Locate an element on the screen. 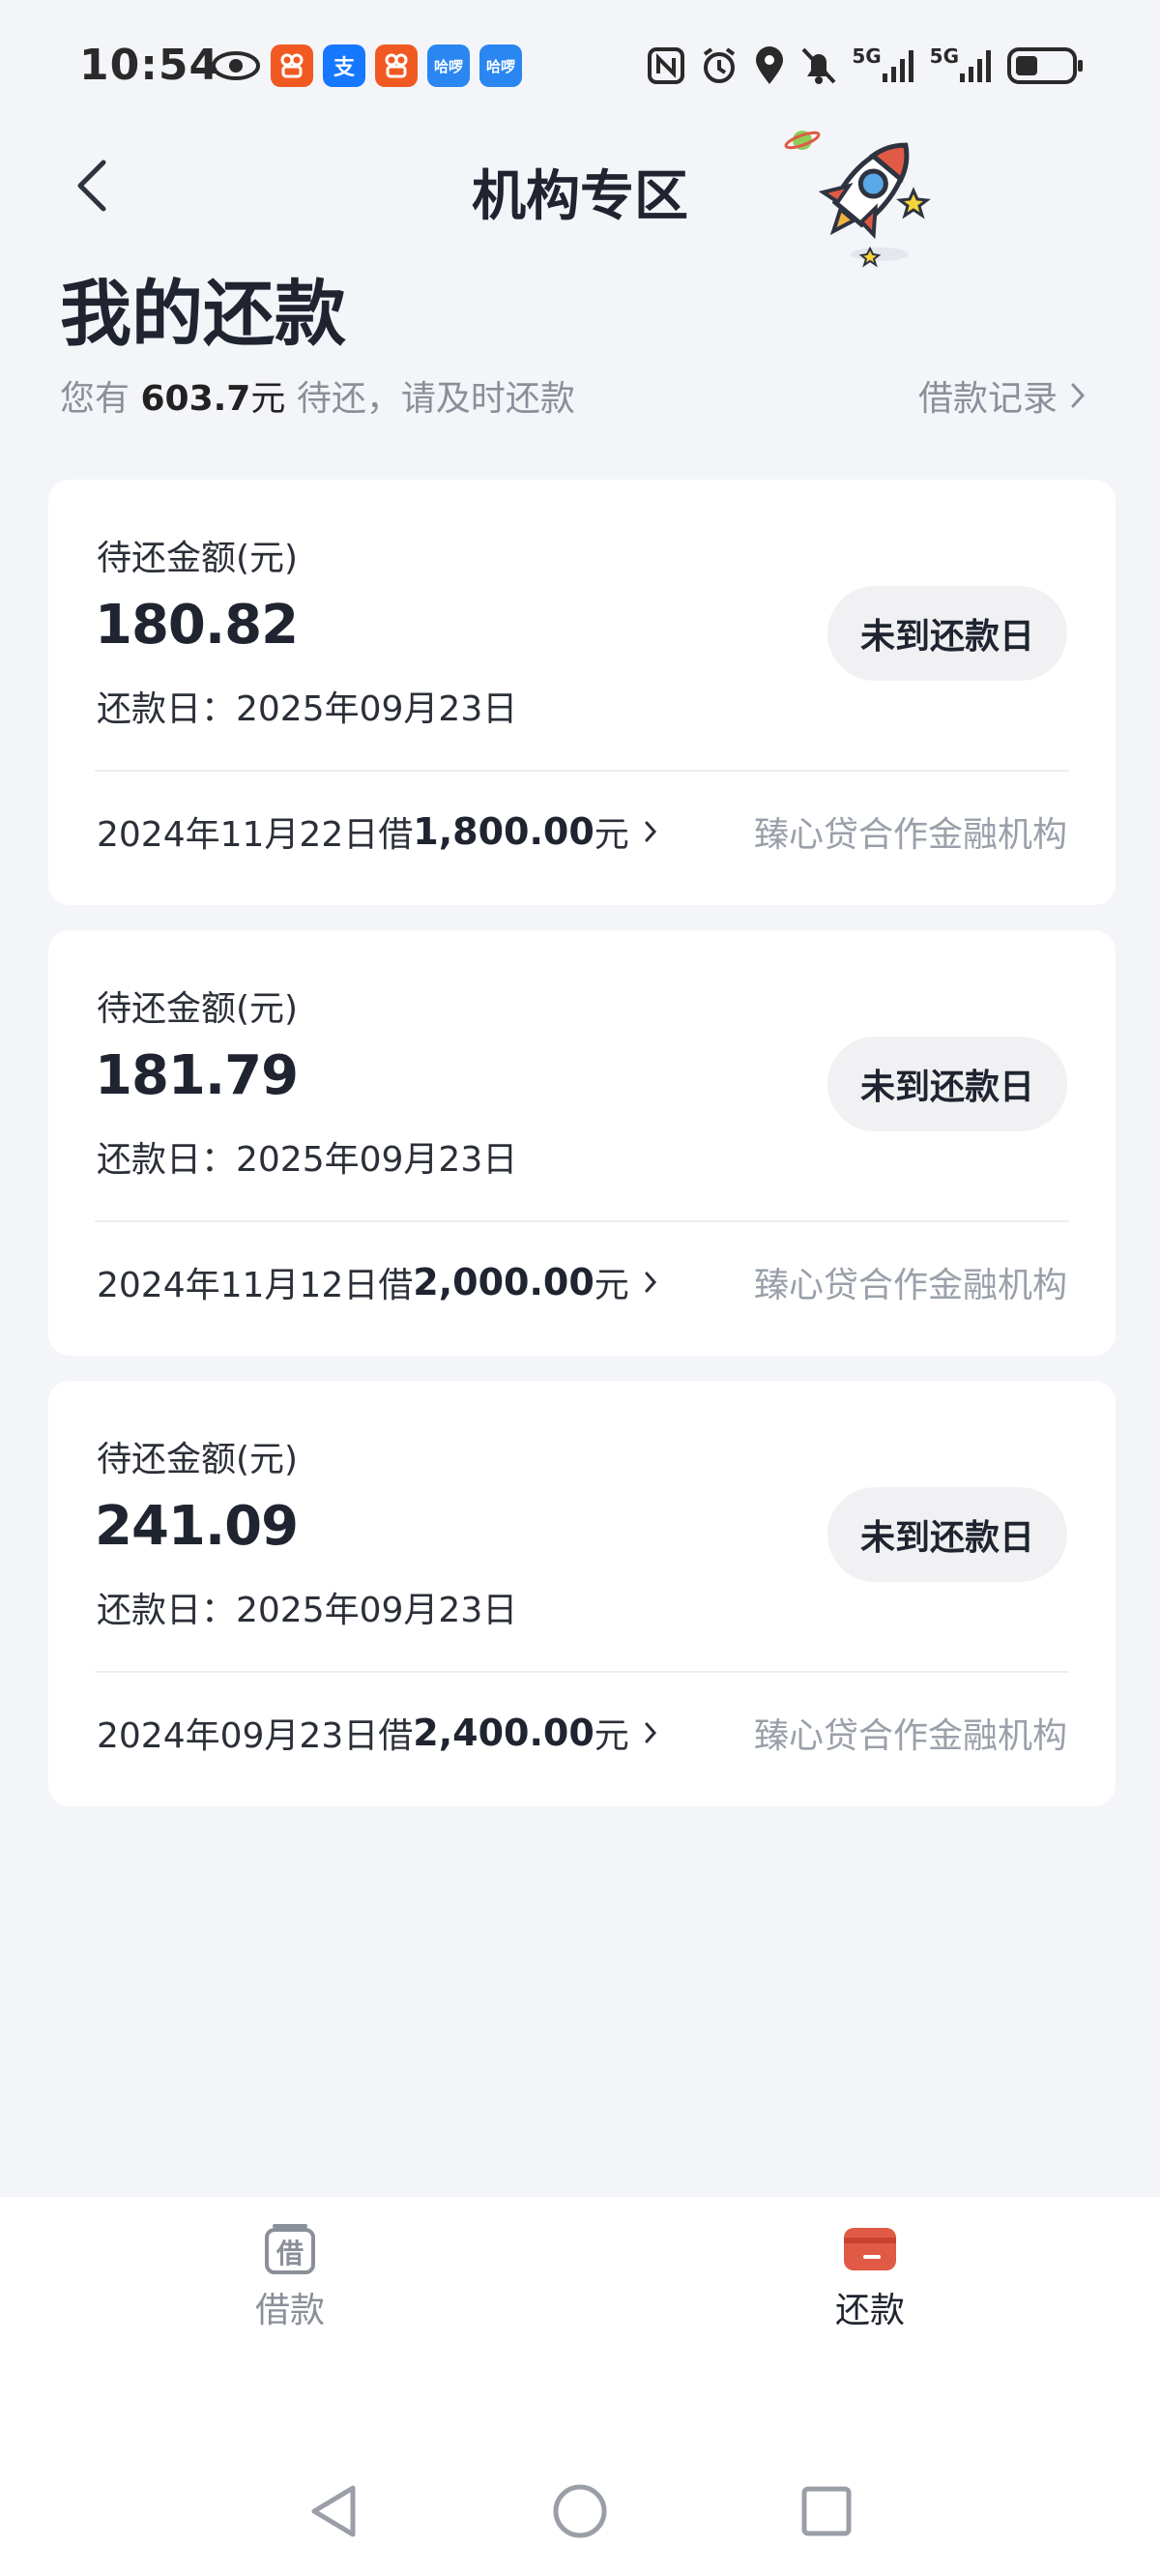  system-back-button is located at coordinates (333, 2511).